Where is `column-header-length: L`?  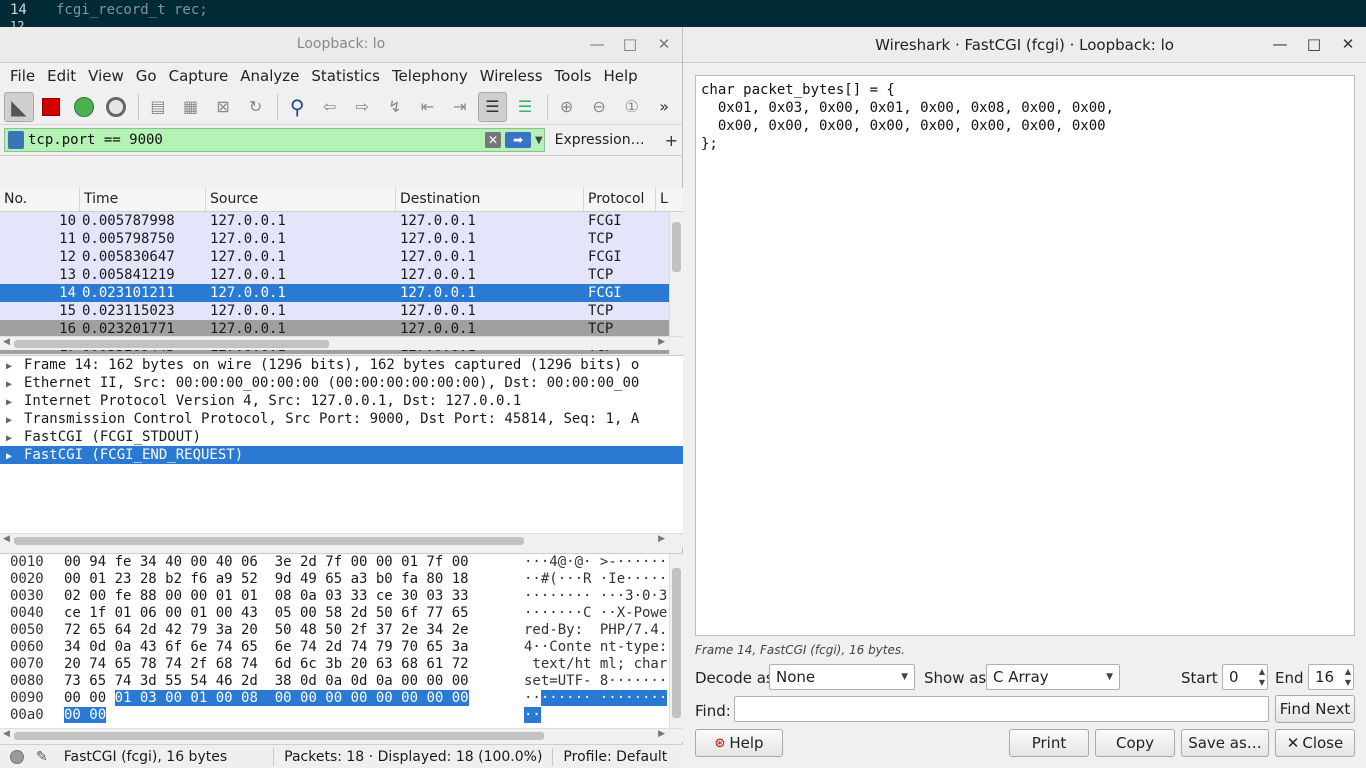
column-header-length: L is located at coordinates (663, 199).